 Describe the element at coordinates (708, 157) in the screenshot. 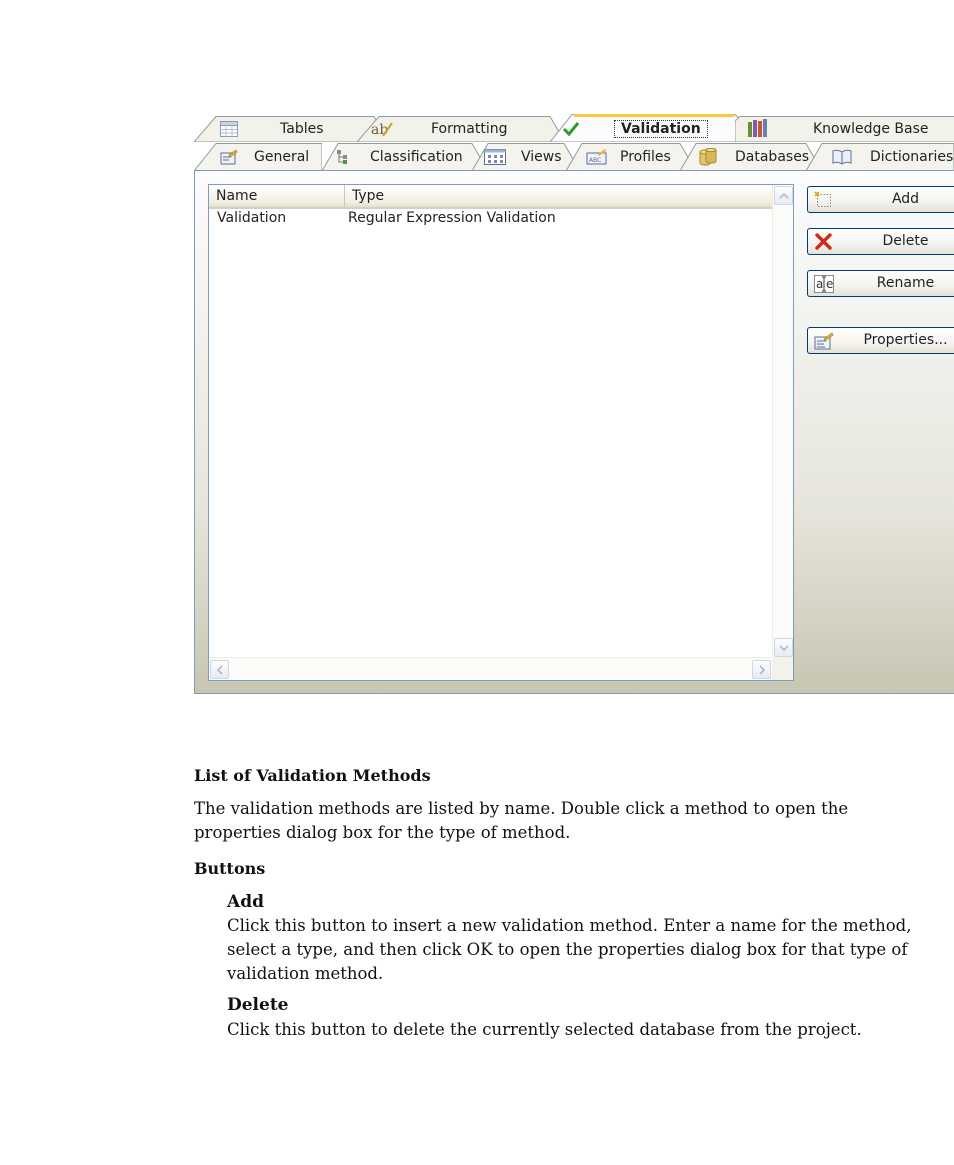

I see `database-icon` at that location.